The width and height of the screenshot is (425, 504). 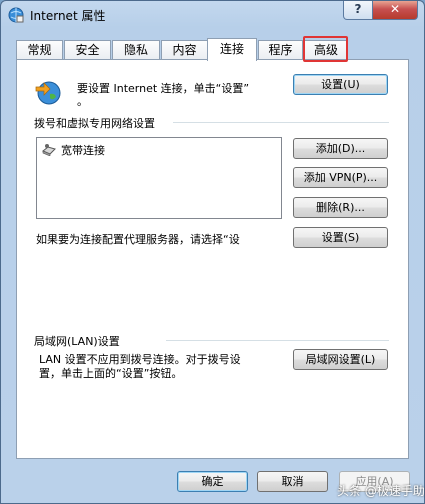 What do you see at coordinates (138, 239) in the screenshot?
I see `proxy-description: 如果要为连接配置代理服务器，请选择“设` at bounding box center [138, 239].